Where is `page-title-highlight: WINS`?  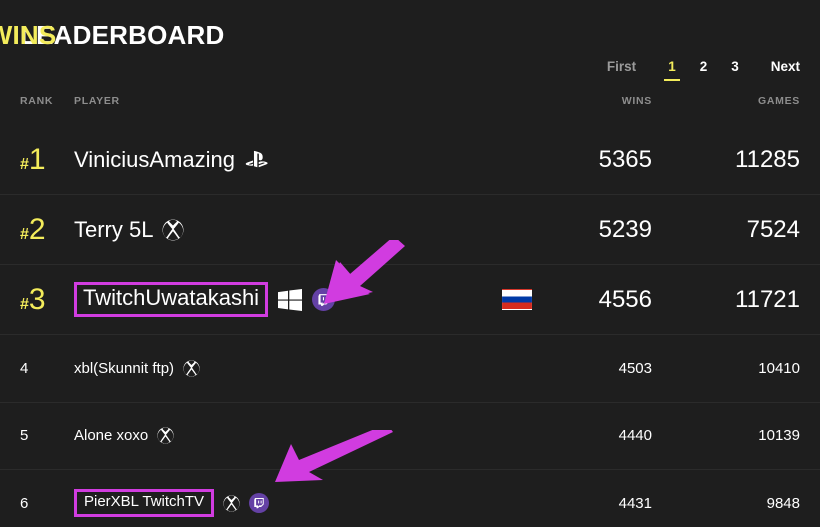 page-title-highlight: WINS is located at coordinates (28, 35).